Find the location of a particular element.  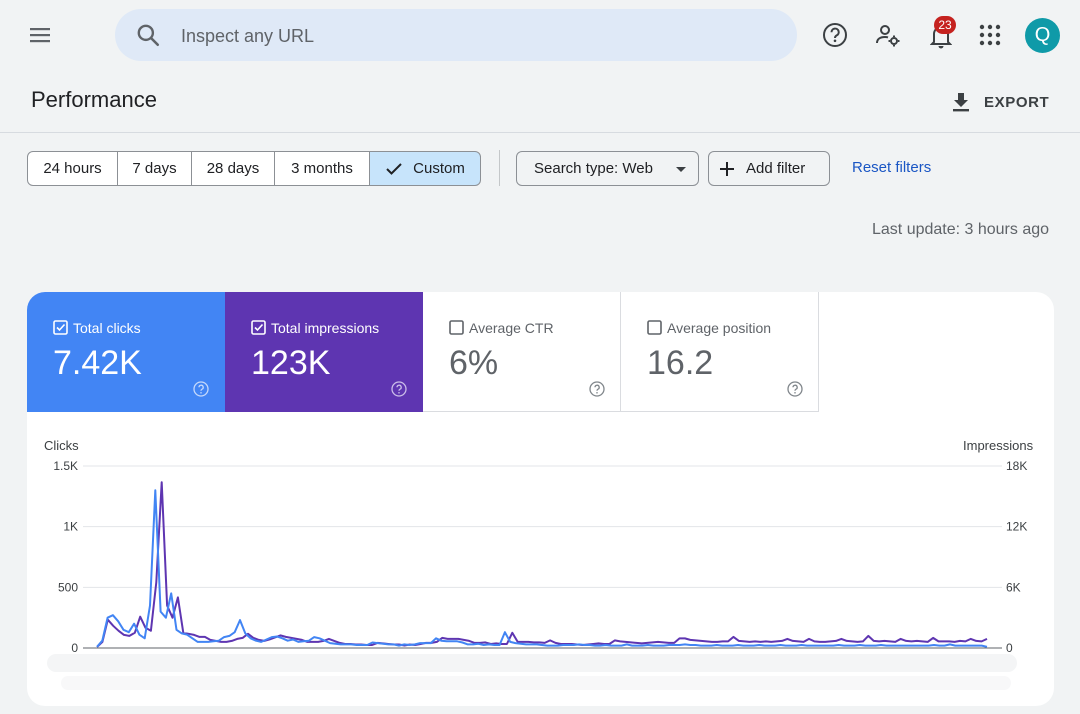

menu-icon is located at coordinates (40, 35).